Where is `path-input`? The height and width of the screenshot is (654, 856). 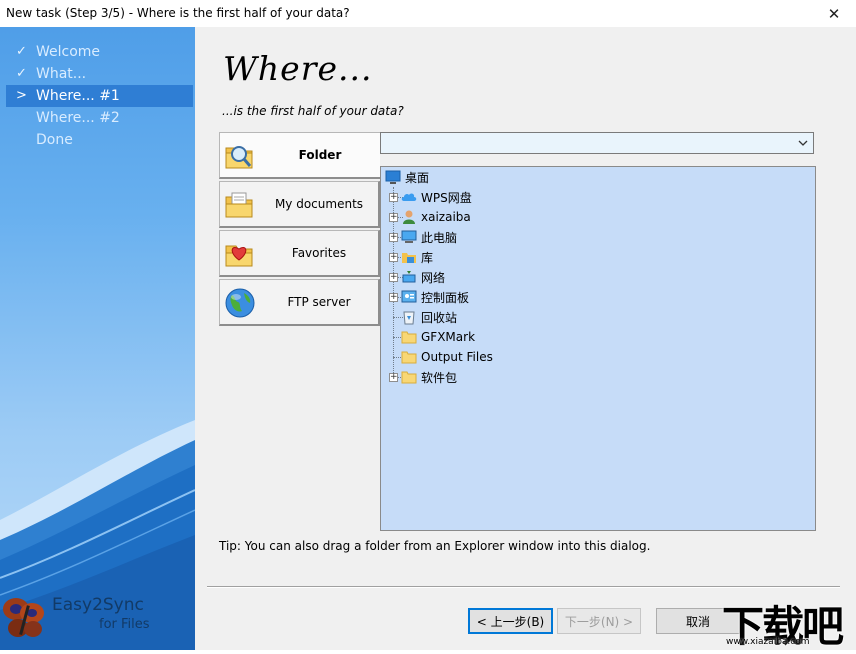 path-input is located at coordinates (587, 144).